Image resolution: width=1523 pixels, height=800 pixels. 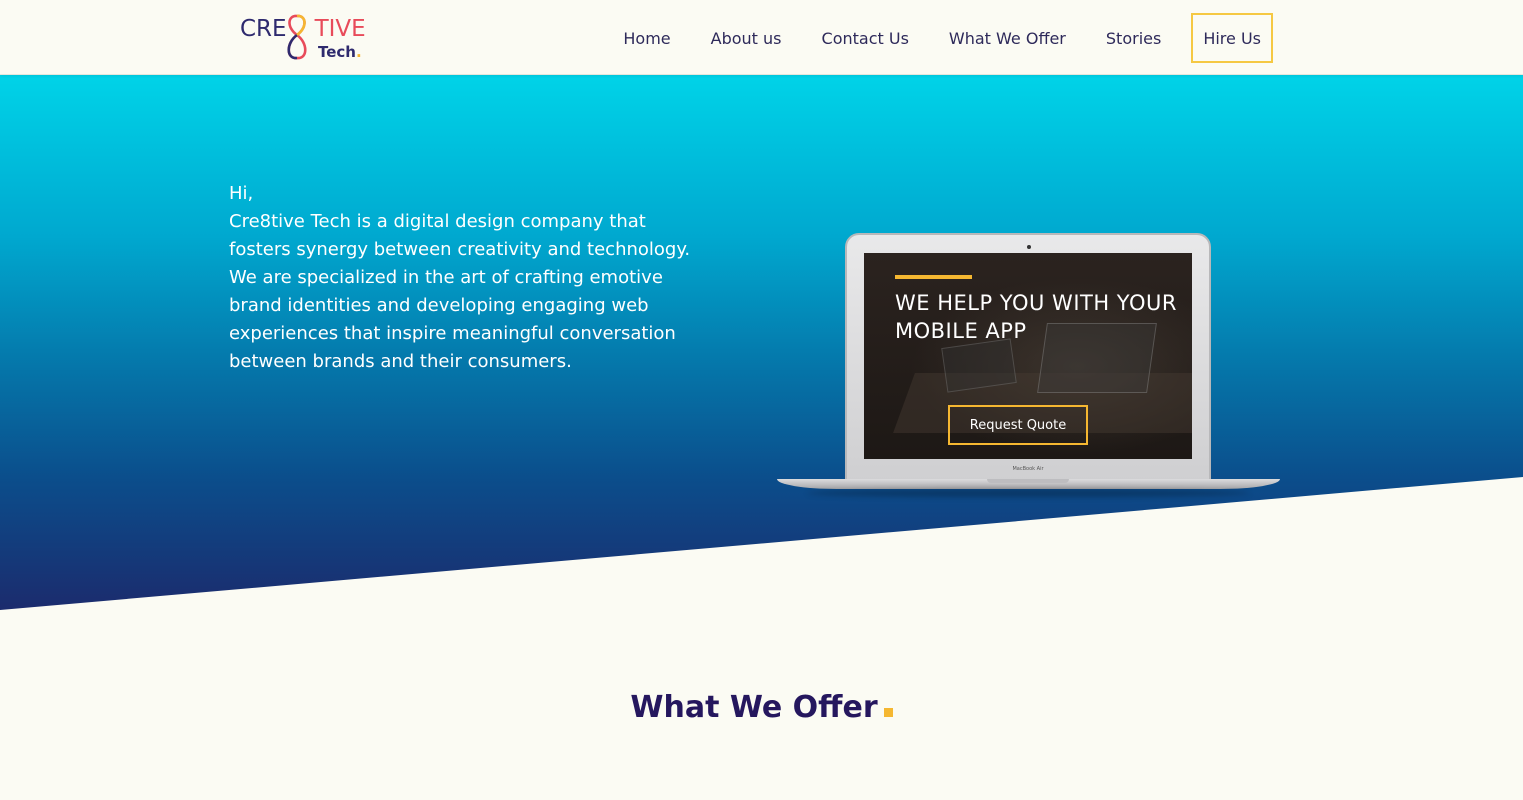 What do you see at coordinates (865, 38) in the screenshot?
I see `nav-contact: Contact Us` at bounding box center [865, 38].